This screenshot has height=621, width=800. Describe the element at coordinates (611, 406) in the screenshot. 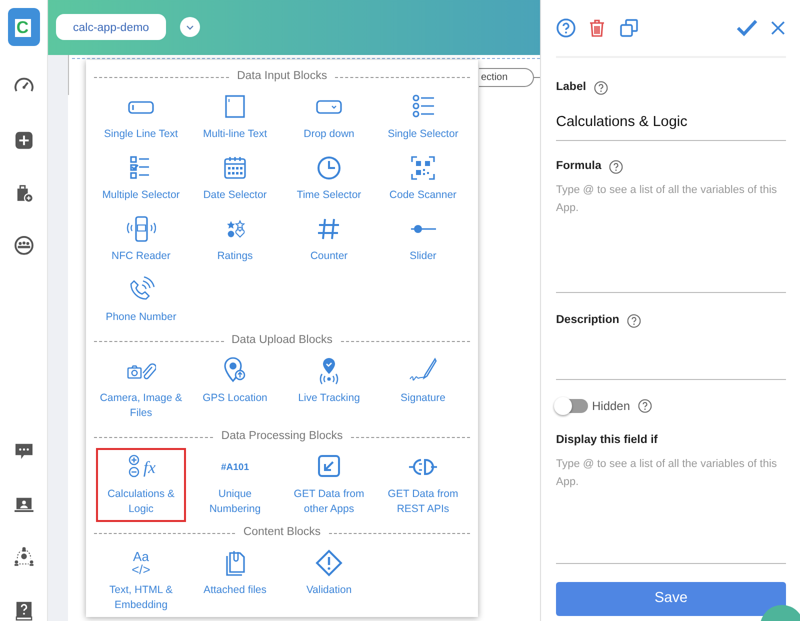

I see `toggle-label: Hidden` at that location.